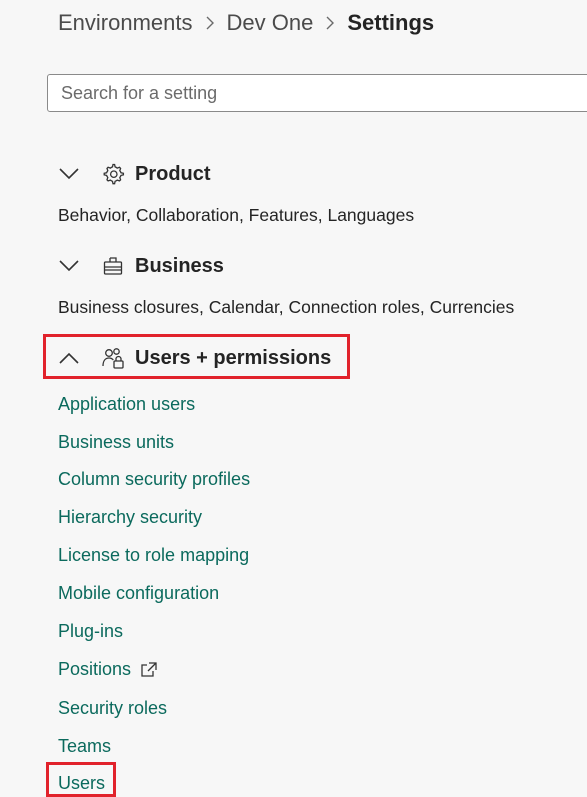  Describe the element at coordinates (130, 517) in the screenshot. I see `link-hierarchy-security: Hierarchy security` at that location.